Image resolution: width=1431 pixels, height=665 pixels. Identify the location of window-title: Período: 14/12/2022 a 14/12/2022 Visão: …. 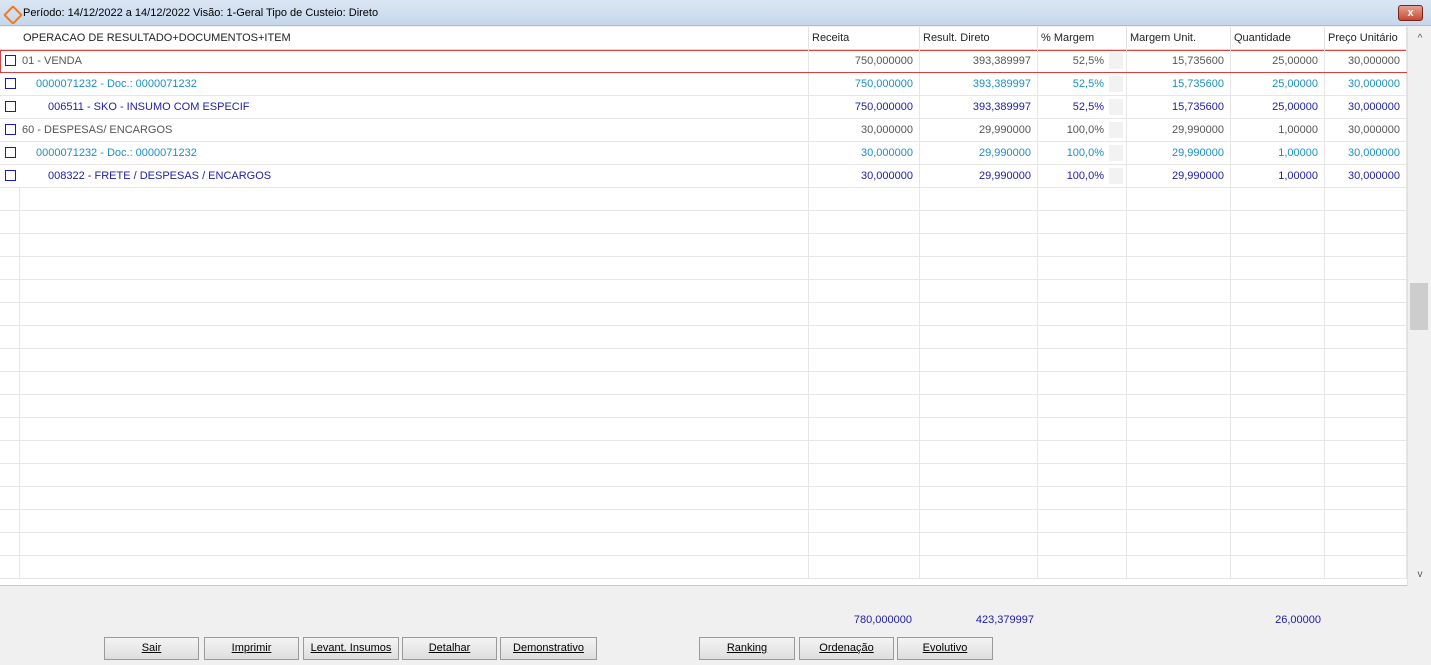
(201, 12).